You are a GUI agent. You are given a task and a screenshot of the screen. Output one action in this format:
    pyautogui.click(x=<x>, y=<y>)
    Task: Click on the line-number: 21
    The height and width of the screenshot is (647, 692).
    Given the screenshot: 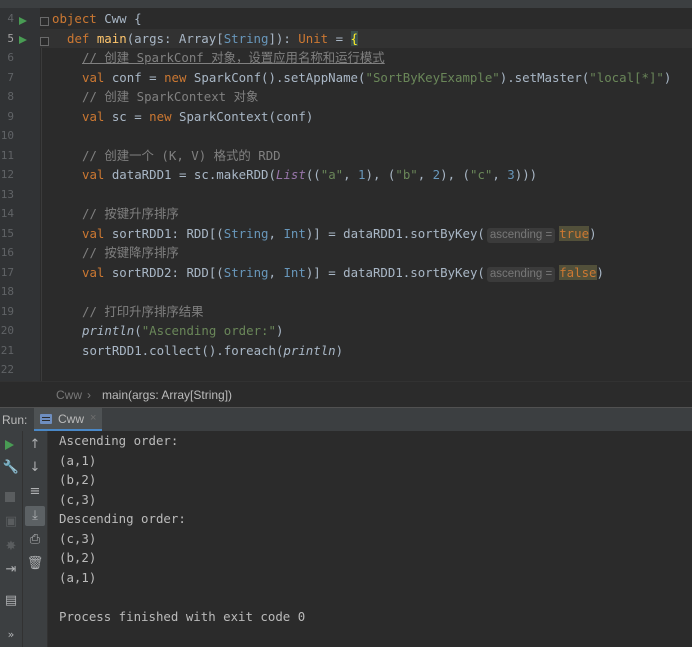 What is the action you would take?
    pyautogui.click(x=7, y=350)
    